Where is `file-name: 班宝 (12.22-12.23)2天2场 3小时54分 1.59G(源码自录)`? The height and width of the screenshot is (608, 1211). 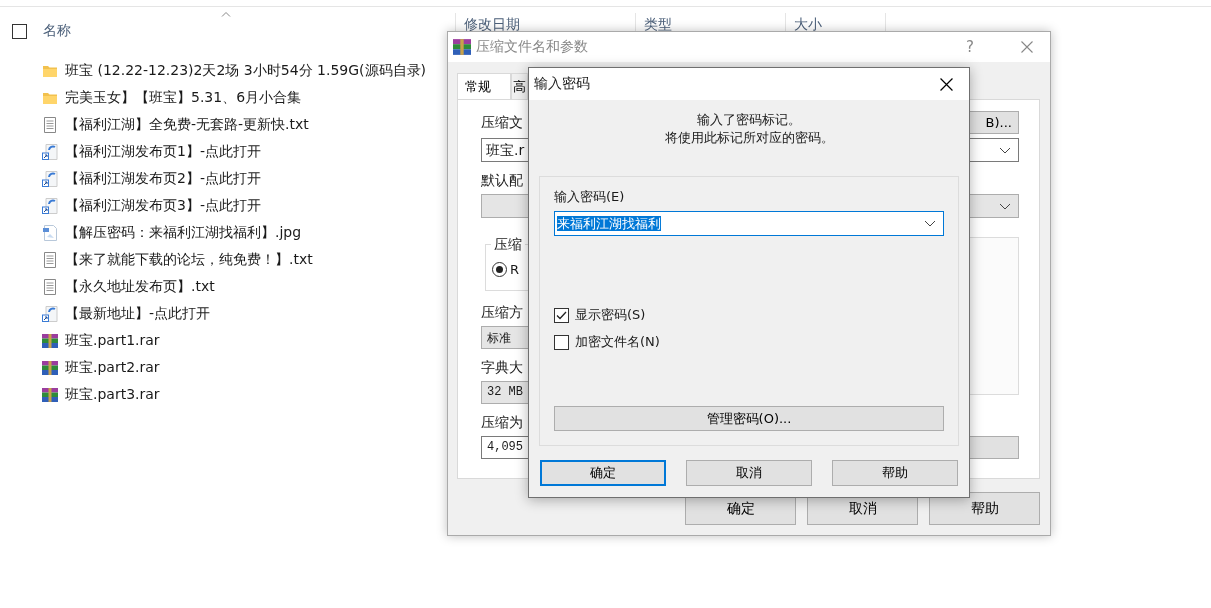 file-name: 班宝 (12.22-12.23)2天2场 3小时54分 1.59G(源码自录) is located at coordinates (245, 70).